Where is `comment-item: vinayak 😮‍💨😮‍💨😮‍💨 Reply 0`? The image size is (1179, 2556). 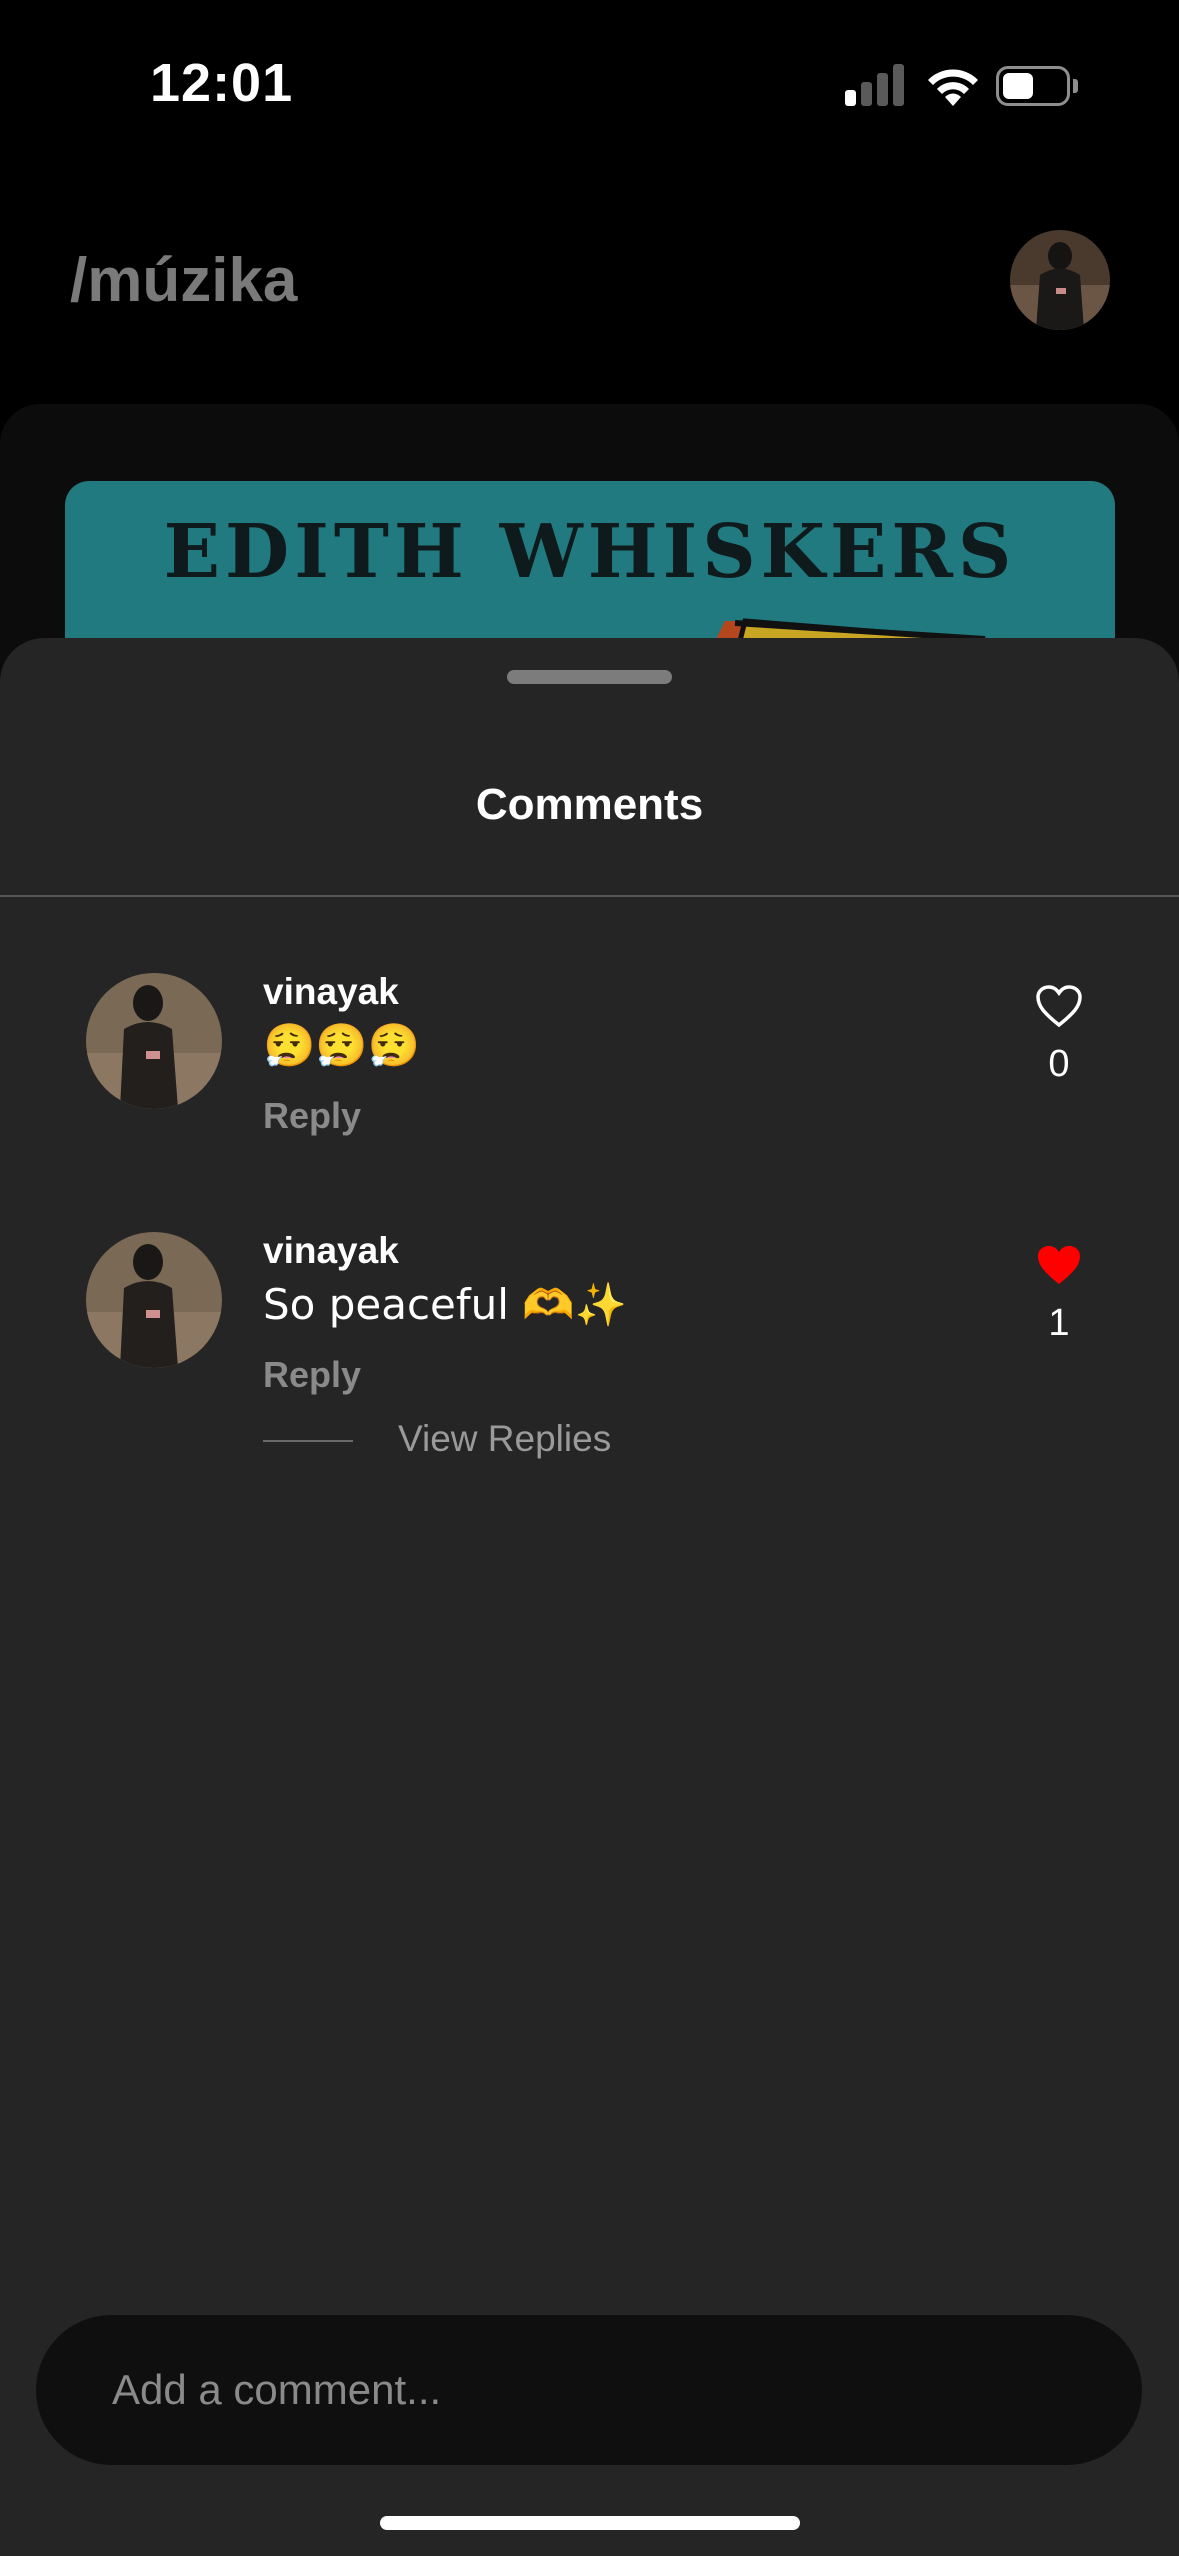 comment-item: vinayak 😮‍💨😮‍💨😮‍💨 Reply 0 is located at coordinates (589, 1092).